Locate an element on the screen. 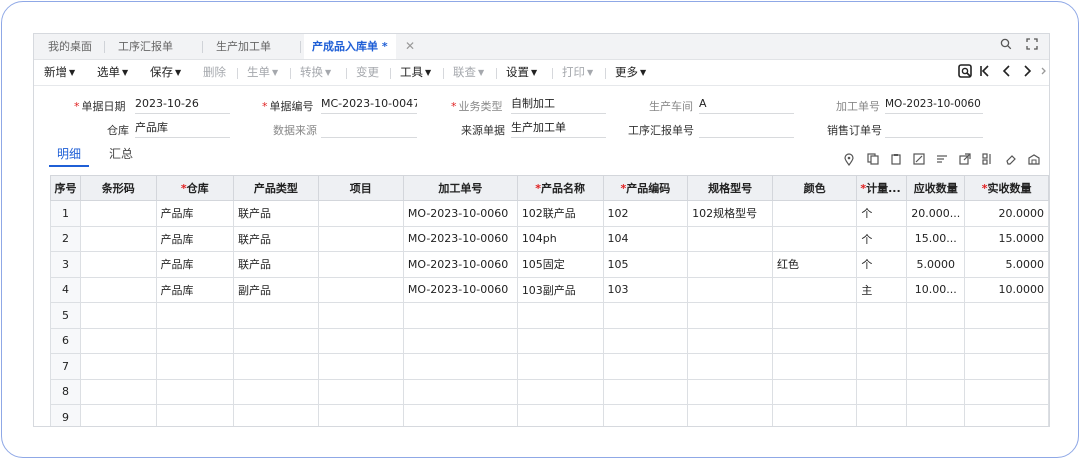  generate-button: 生单 ▼ is located at coordinates (262, 72).